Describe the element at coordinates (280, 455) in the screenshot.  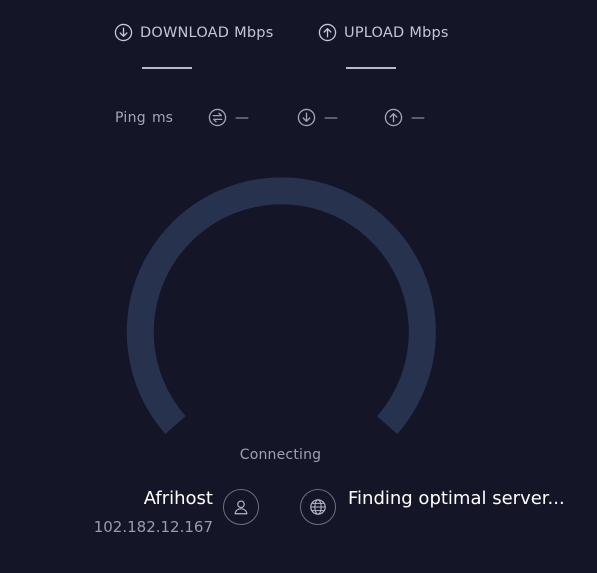
I see `connection-status: Connecting` at that location.